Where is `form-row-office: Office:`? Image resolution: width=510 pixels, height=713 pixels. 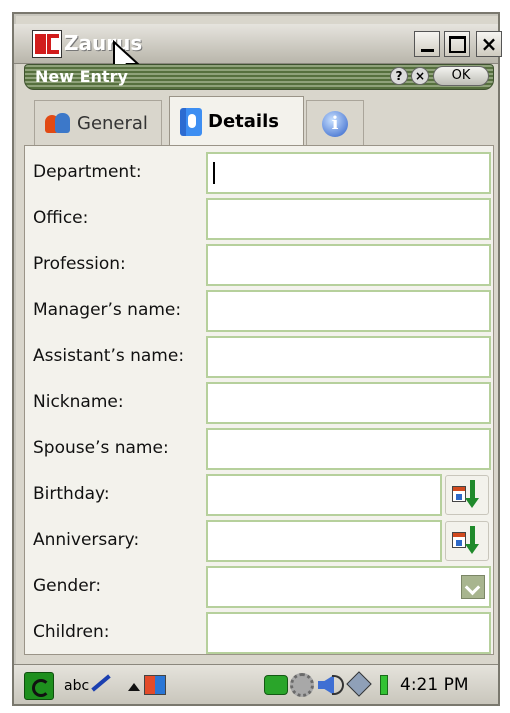 form-row-office: Office: is located at coordinates (260, 219).